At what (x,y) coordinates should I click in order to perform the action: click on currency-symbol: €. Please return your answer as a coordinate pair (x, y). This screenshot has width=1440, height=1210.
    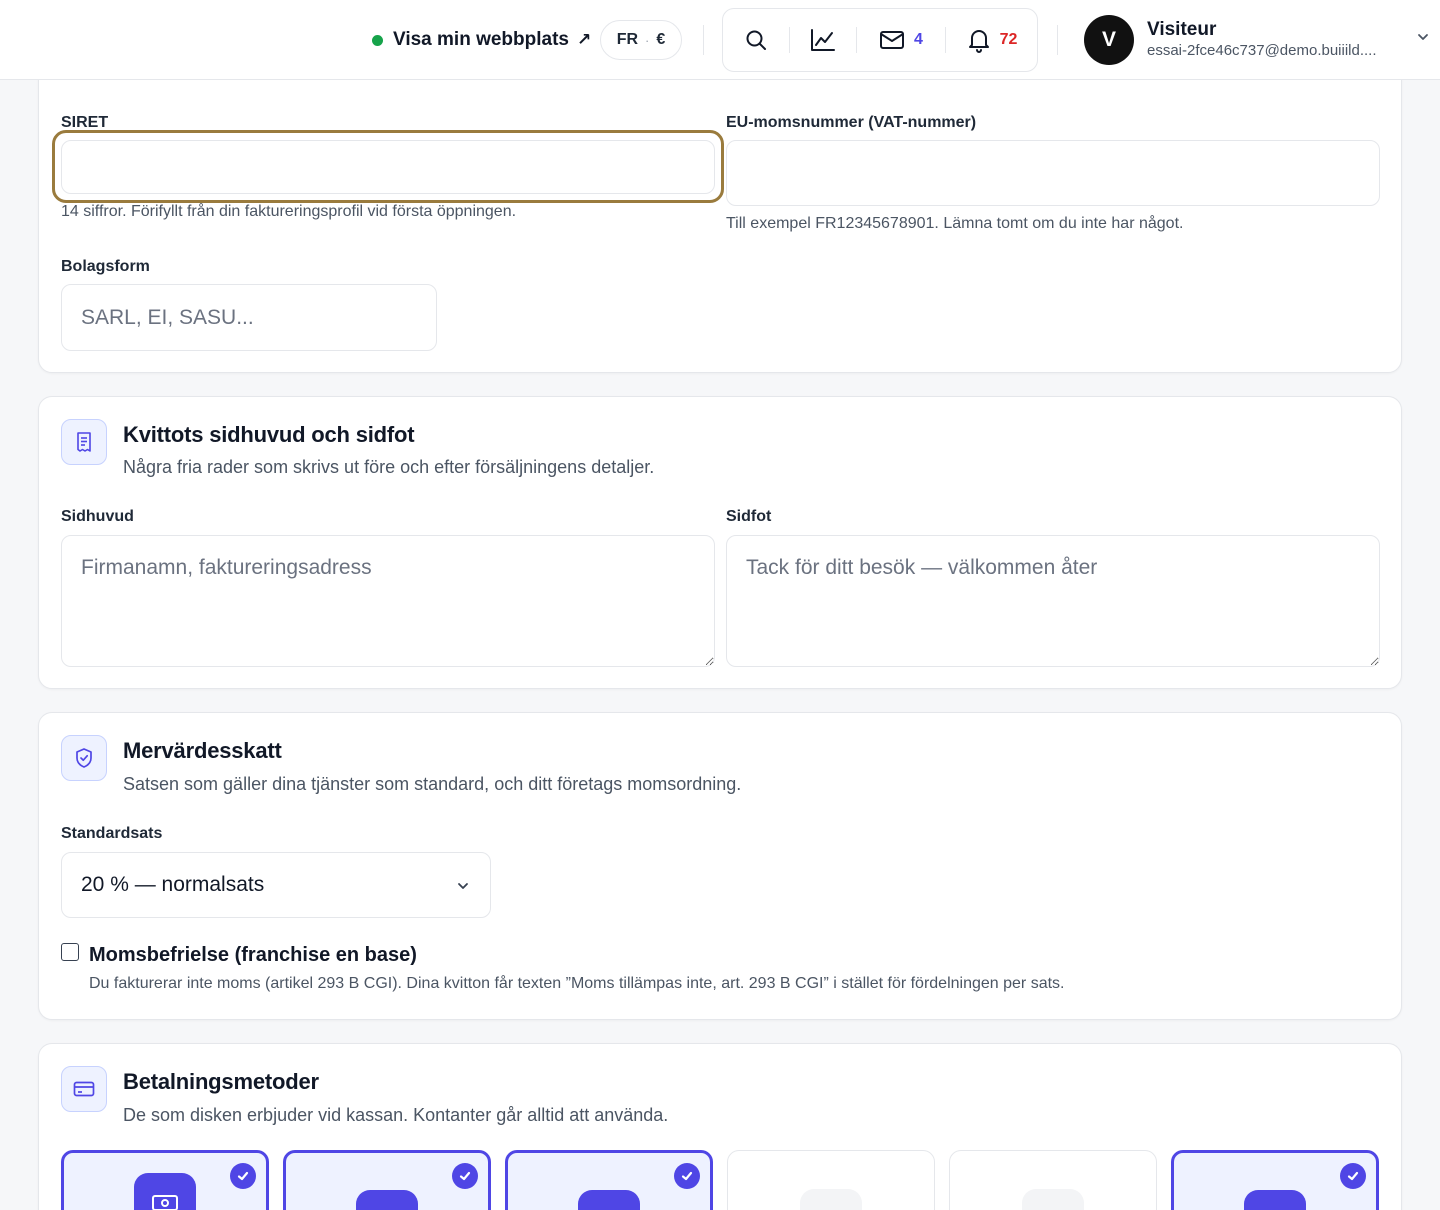
    Looking at the image, I should click on (661, 39).